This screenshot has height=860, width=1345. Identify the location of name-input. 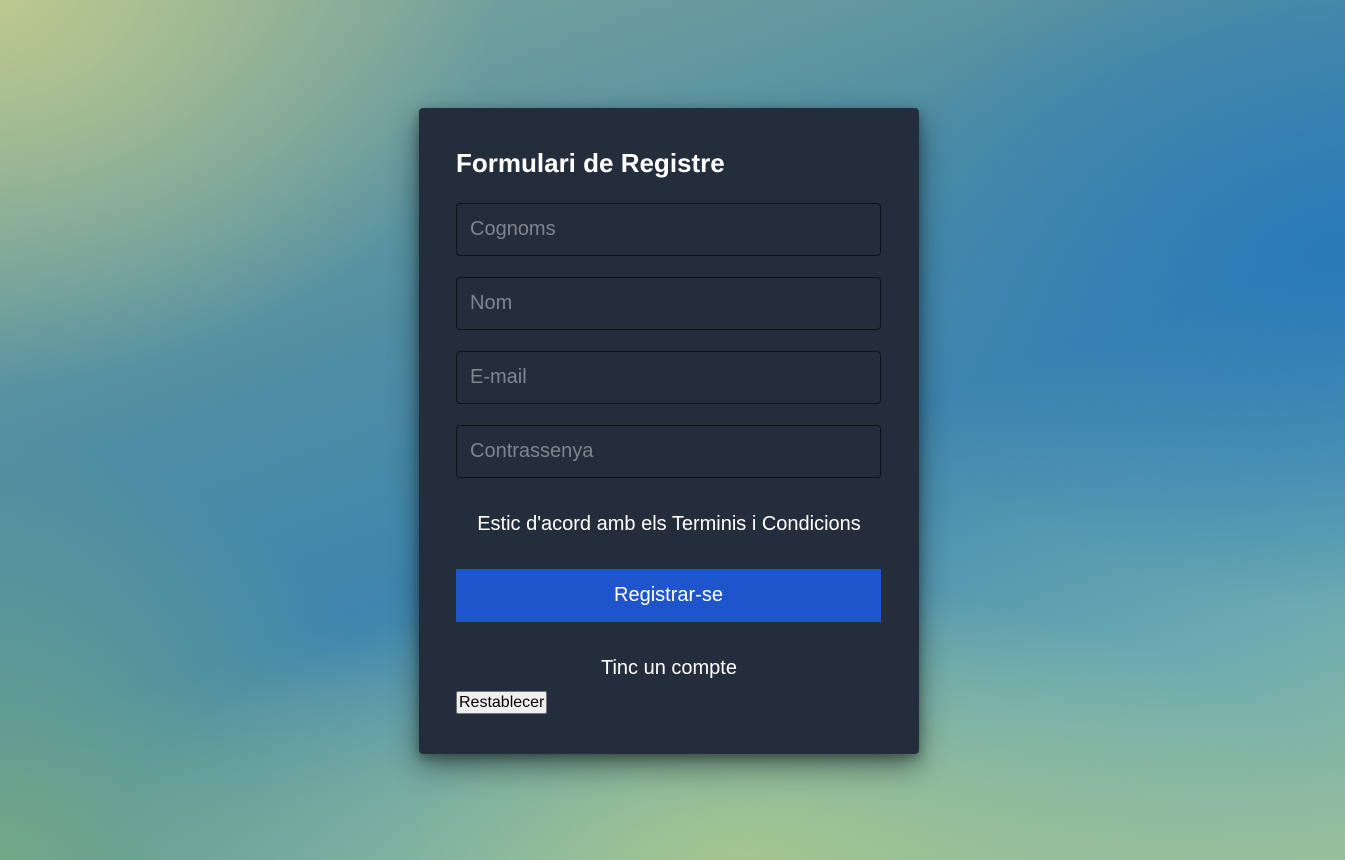
(668, 303).